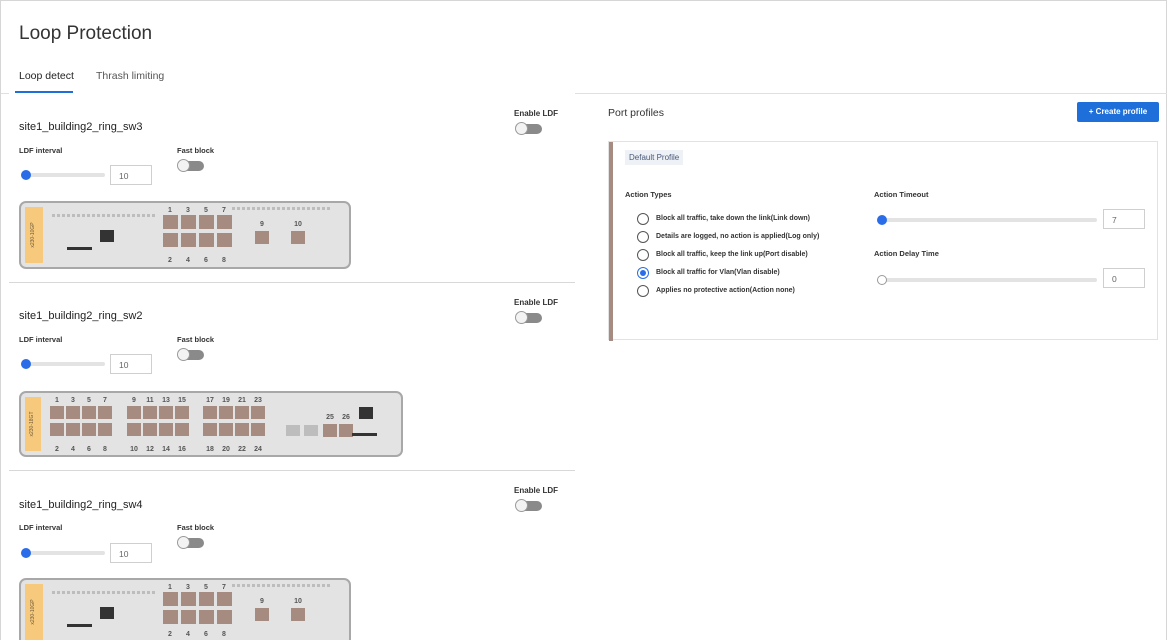  Describe the element at coordinates (906, 253) in the screenshot. I see `action-delay-label: Action Delay Time` at that location.